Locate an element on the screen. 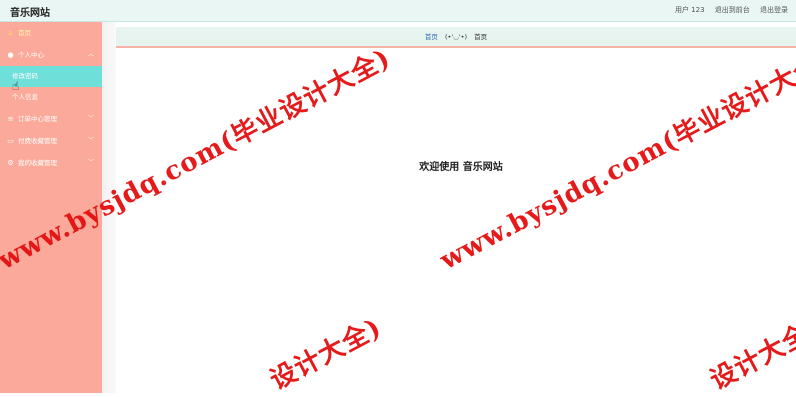  folder-icon: ▭ is located at coordinates (10, 141).